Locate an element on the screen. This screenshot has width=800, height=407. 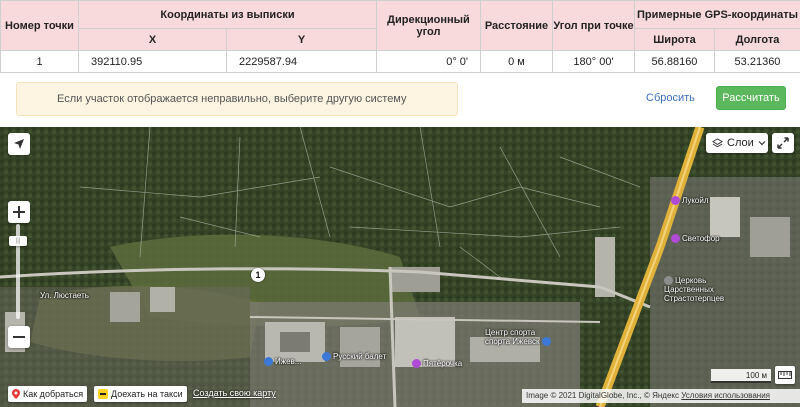
ruler-button is located at coordinates (785, 375).